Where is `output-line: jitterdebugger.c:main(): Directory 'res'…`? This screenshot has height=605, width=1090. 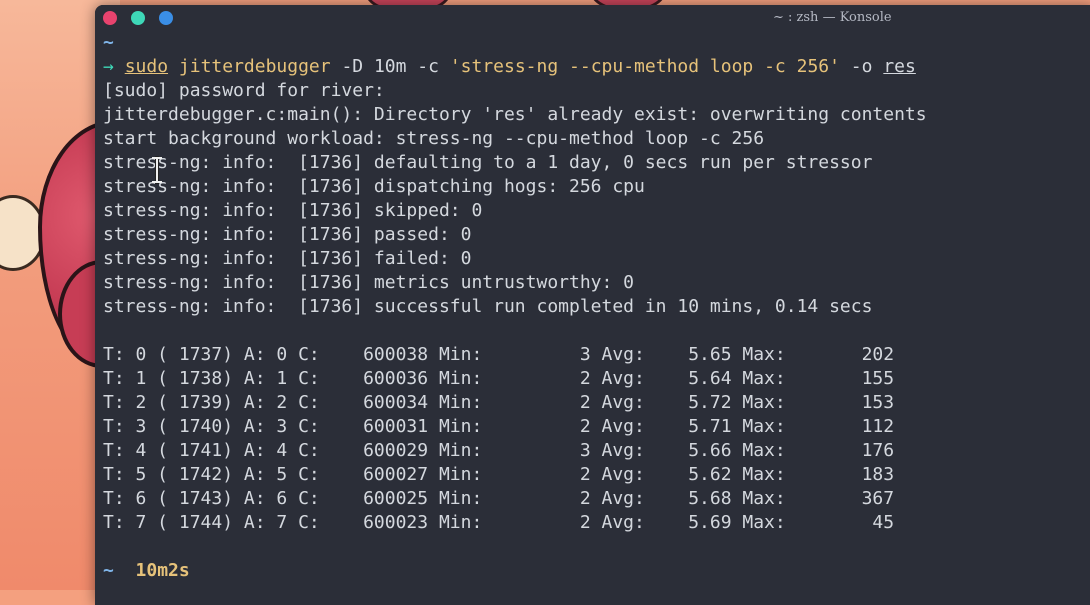
output-line: jitterdebugger.c:main(): Directory 'res'… is located at coordinates (515, 114).